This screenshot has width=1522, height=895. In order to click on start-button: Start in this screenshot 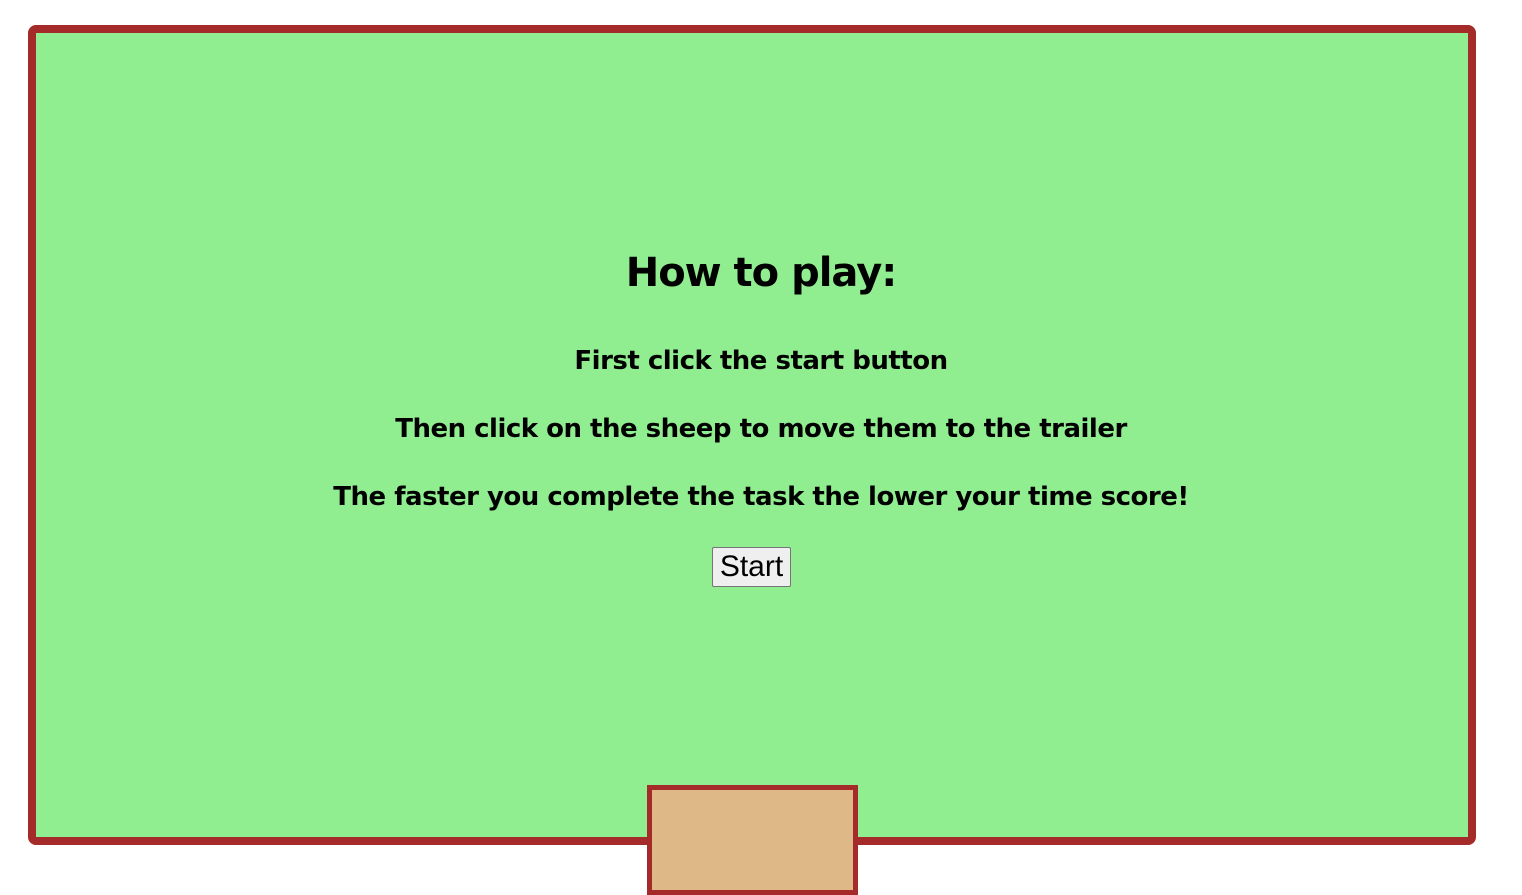, I will do `click(751, 567)`.